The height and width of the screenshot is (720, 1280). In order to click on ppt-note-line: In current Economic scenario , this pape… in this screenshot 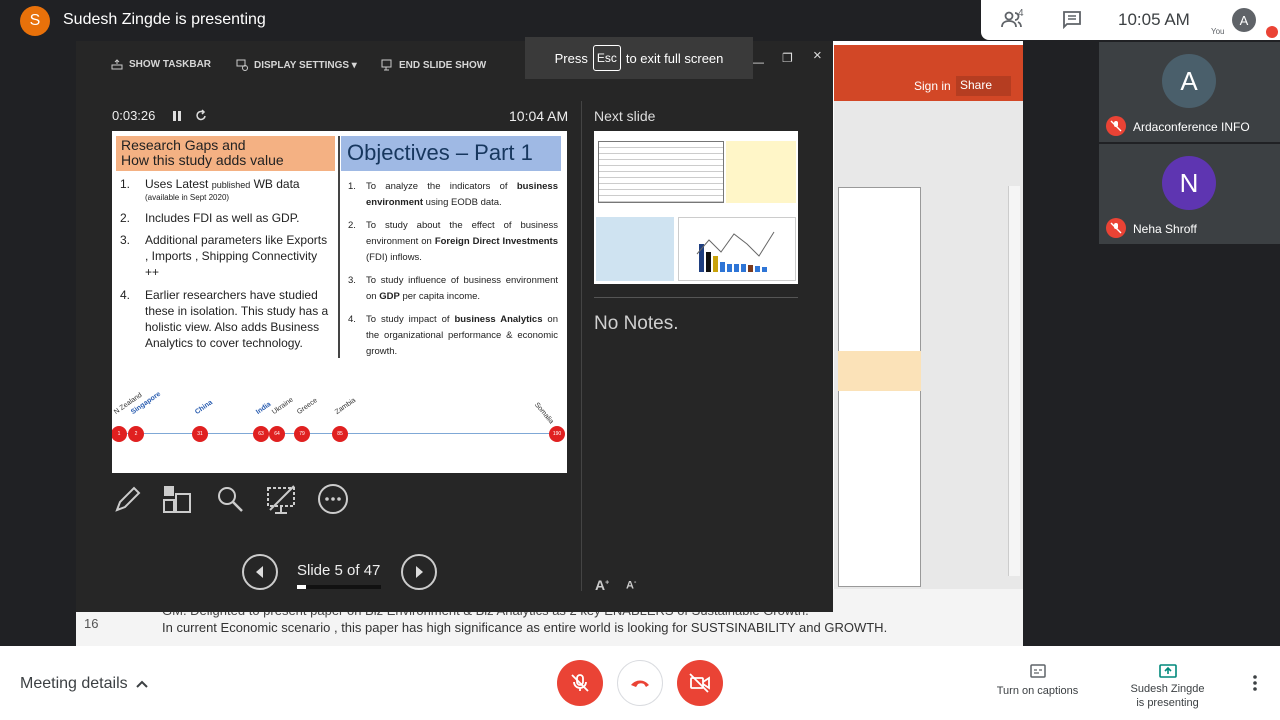, I will do `click(525, 627)`.